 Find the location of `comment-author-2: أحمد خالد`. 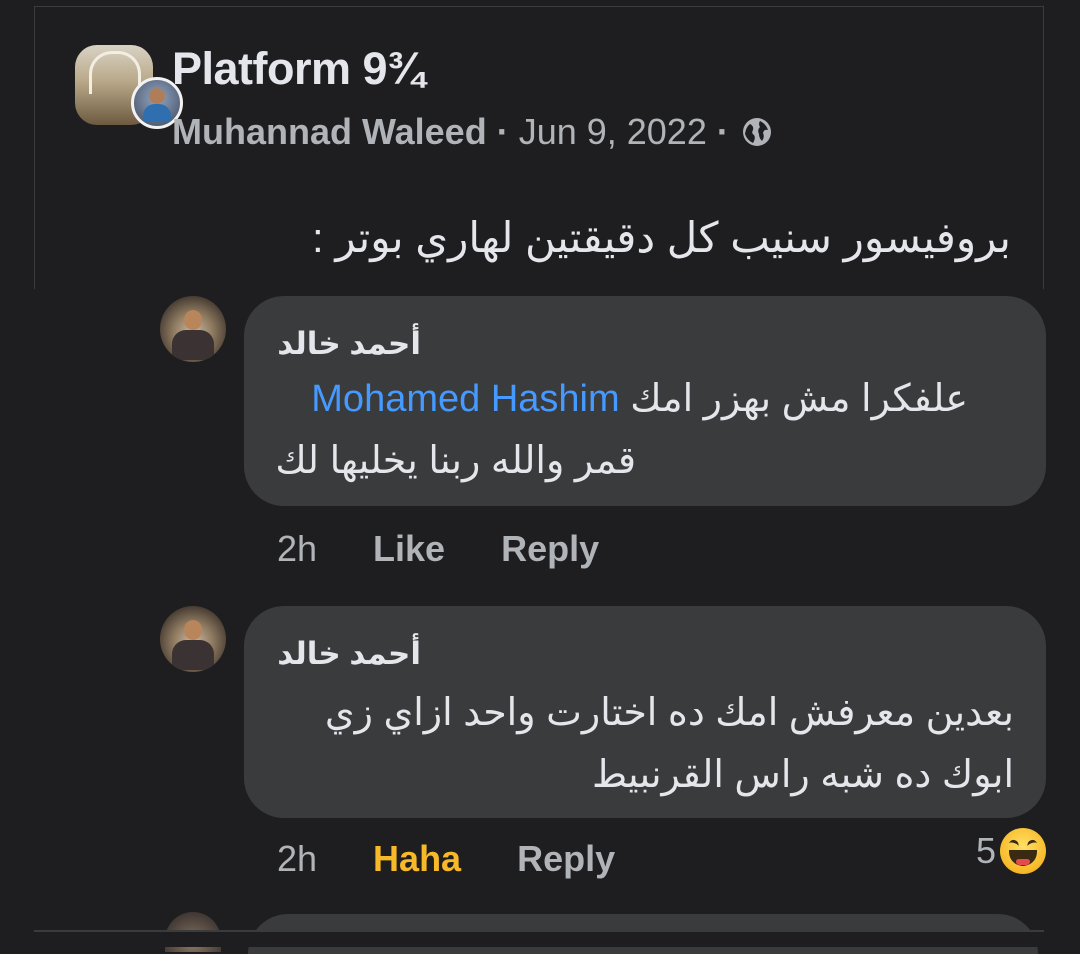

comment-author-2: أحمد خالد is located at coordinates (349, 654).